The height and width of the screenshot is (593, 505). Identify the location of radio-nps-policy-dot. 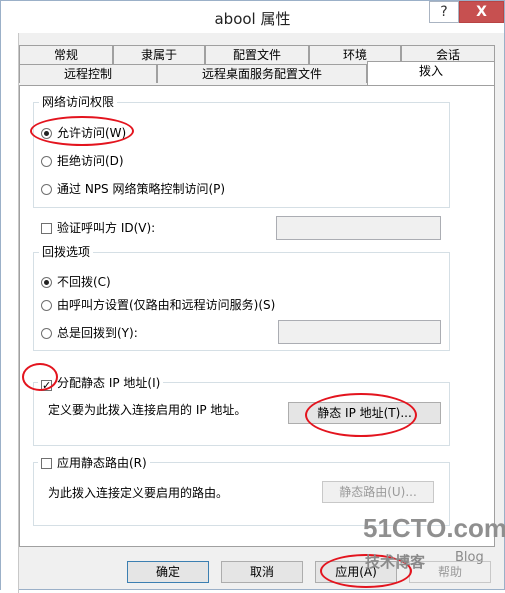
(46, 189).